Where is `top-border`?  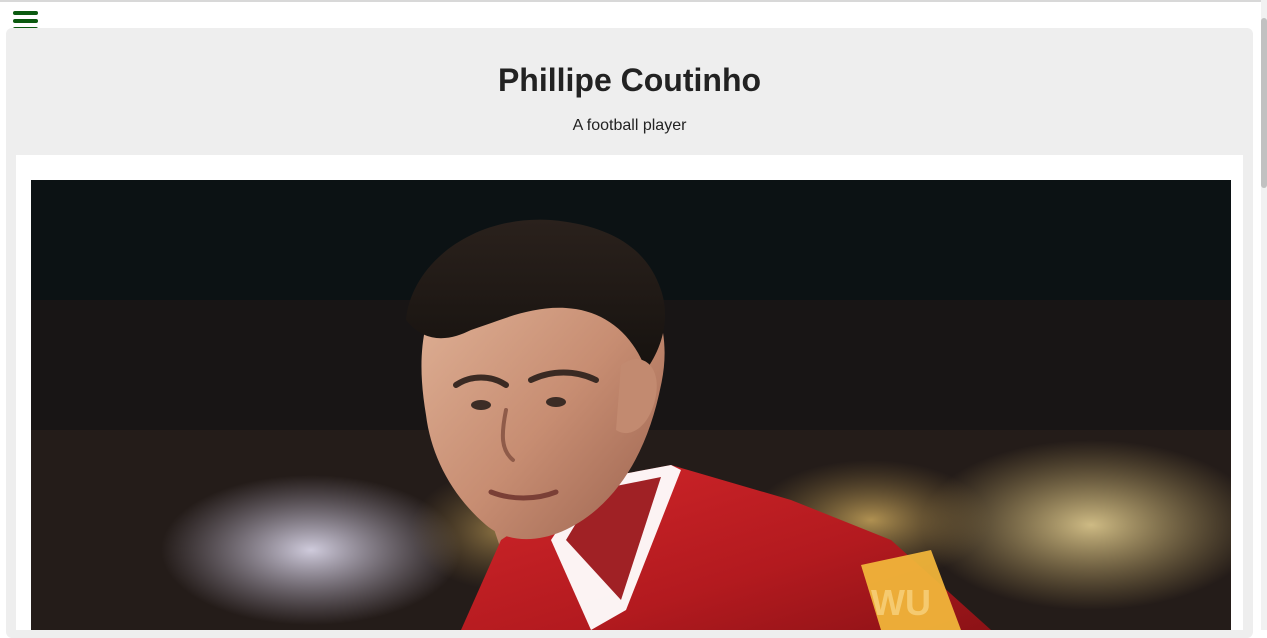 top-border is located at coordinates (633, 1).